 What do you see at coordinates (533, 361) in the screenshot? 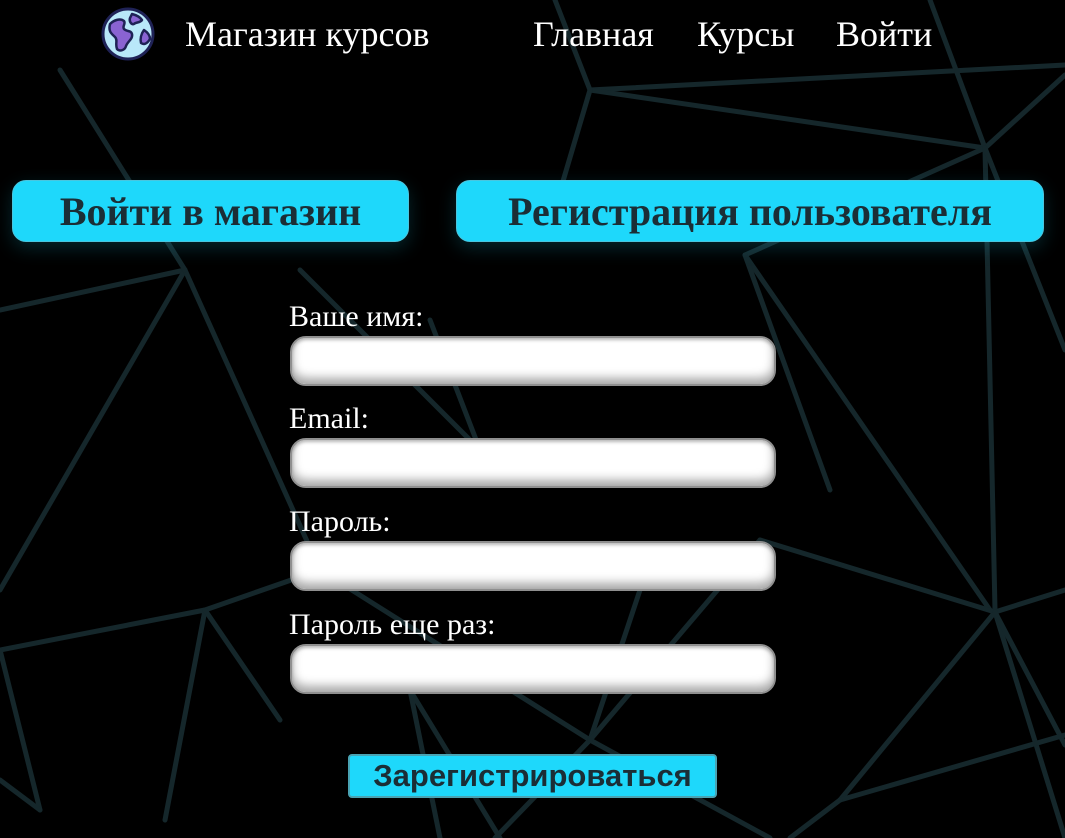
I see `name-input` at bounding box center [533, 361].